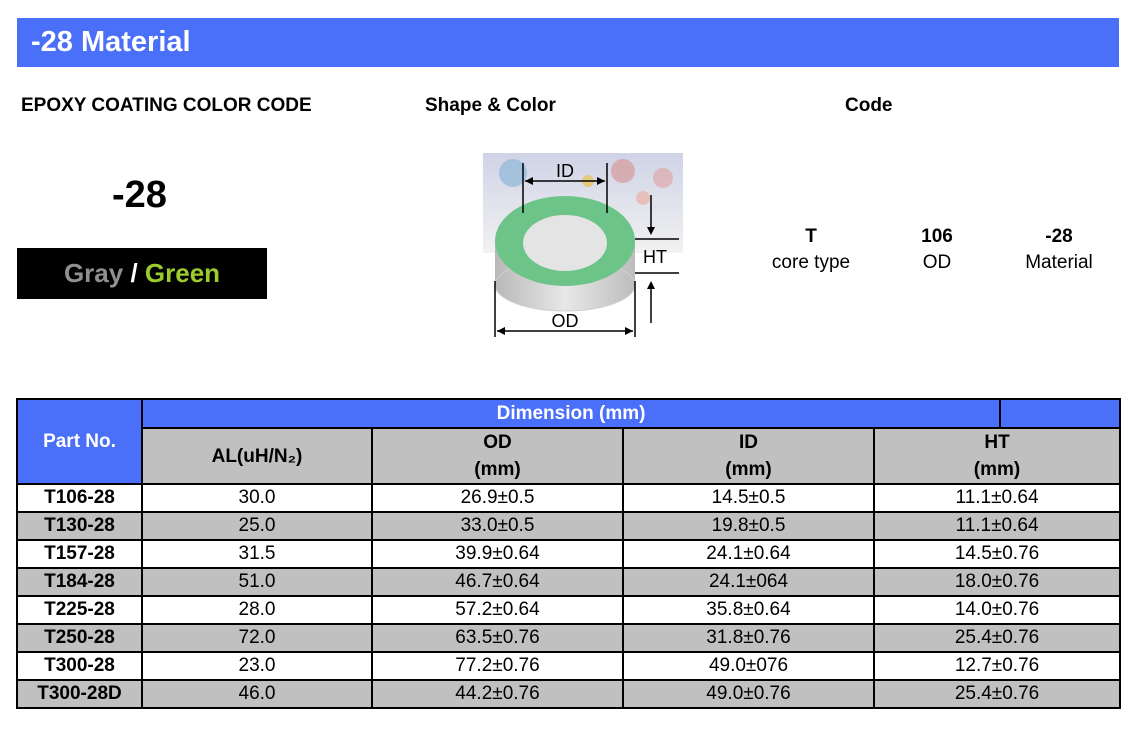  What do you see at coordinates (257, 582) in the screenshot?
I see `al-value: 51.0` at bounding box center [257, 582].